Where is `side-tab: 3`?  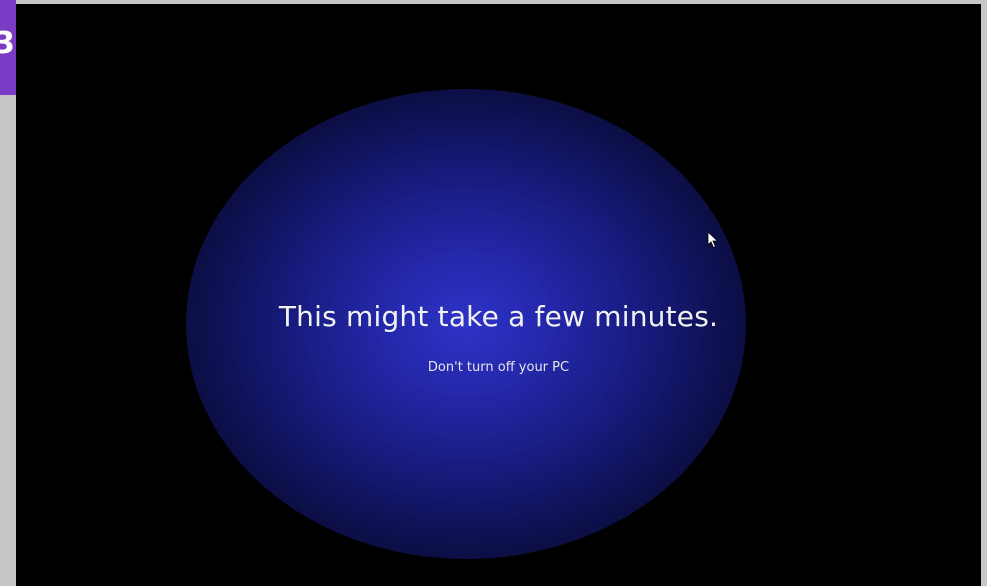
side-tab: 3 is located at coordinates (8, 47).